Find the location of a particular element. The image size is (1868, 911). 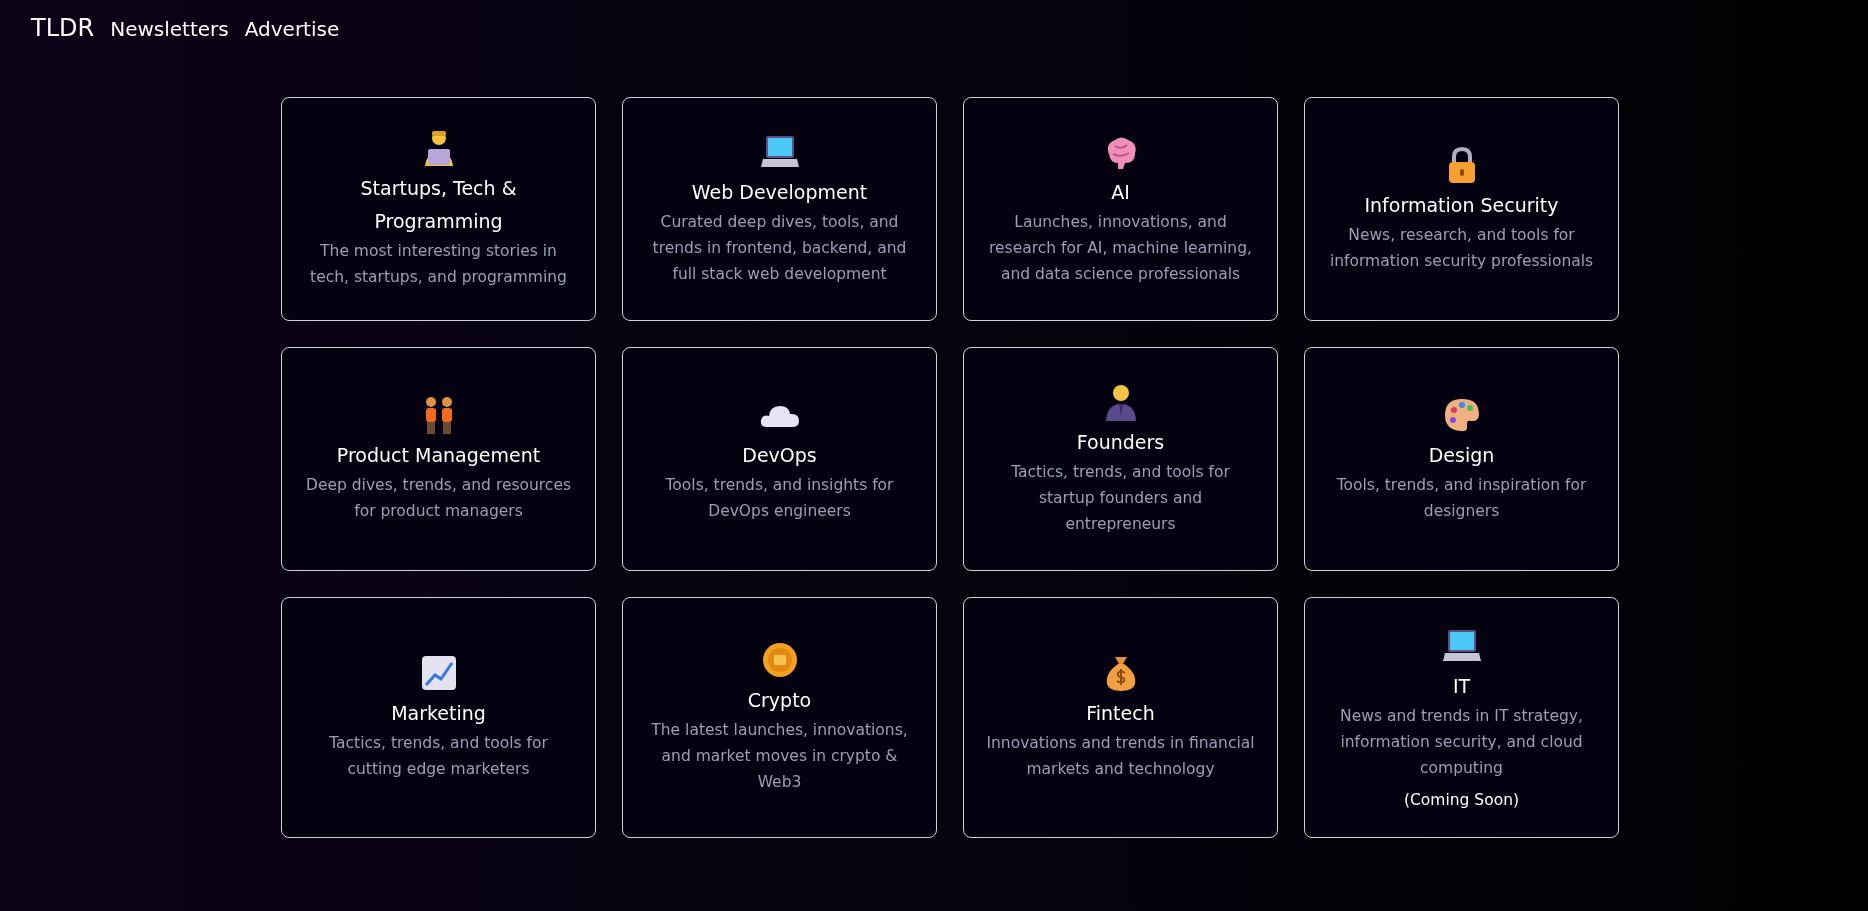

newsletter-card: AI Launches, innovations, and research for AI, machine learning, and data science professionals is located at coordinates (1120, 209).